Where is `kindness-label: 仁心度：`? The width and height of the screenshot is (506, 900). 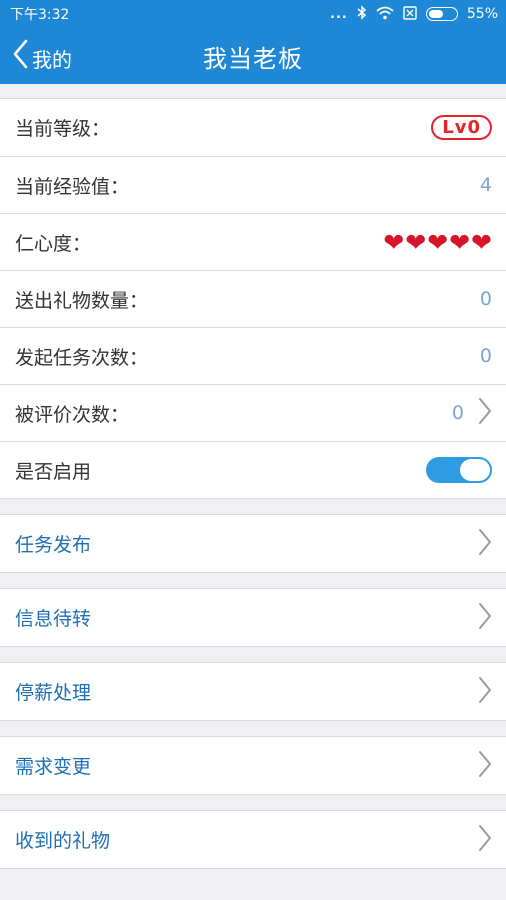
kindness-label: 仁心度： is located at coordinates (53, 243).